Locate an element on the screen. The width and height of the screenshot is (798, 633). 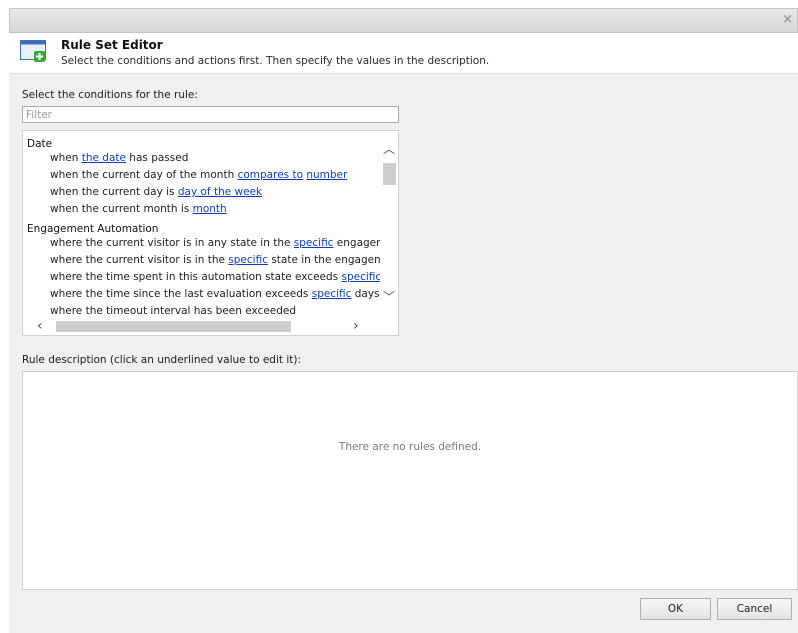
condition-value-link: the date is located at coordinates (104, 158).